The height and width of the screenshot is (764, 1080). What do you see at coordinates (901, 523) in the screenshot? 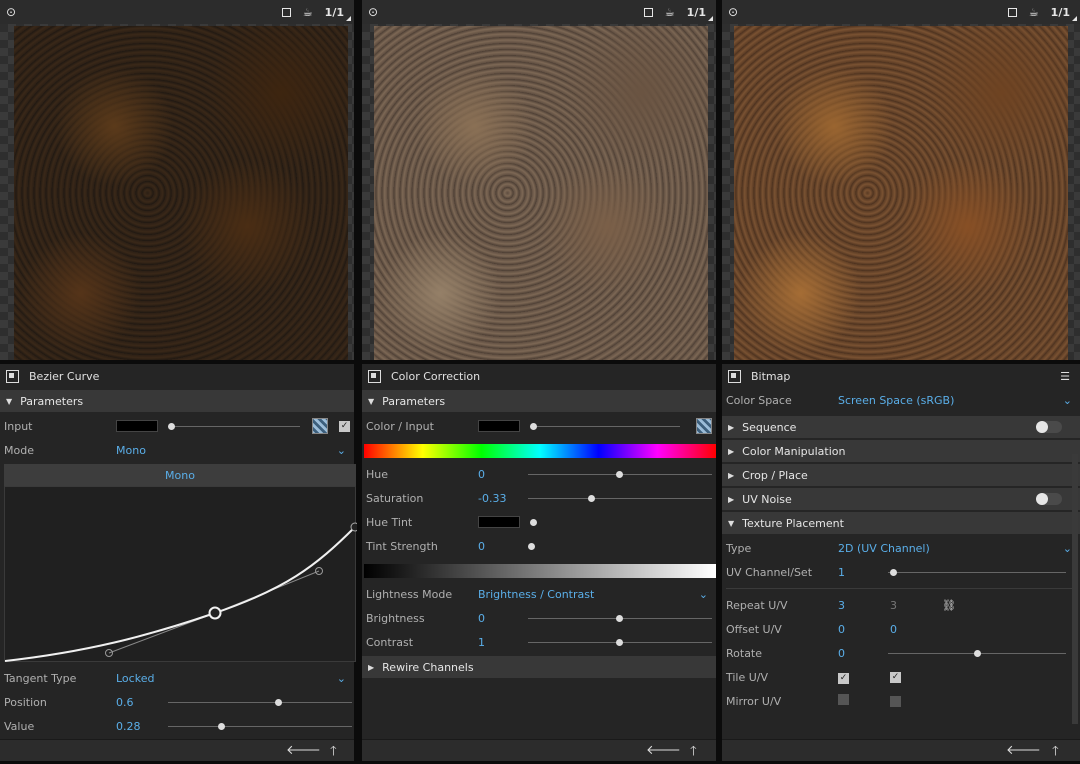
I see `texture-placement-section: ▼ Texture Placement` at bounding box center [901, 523].